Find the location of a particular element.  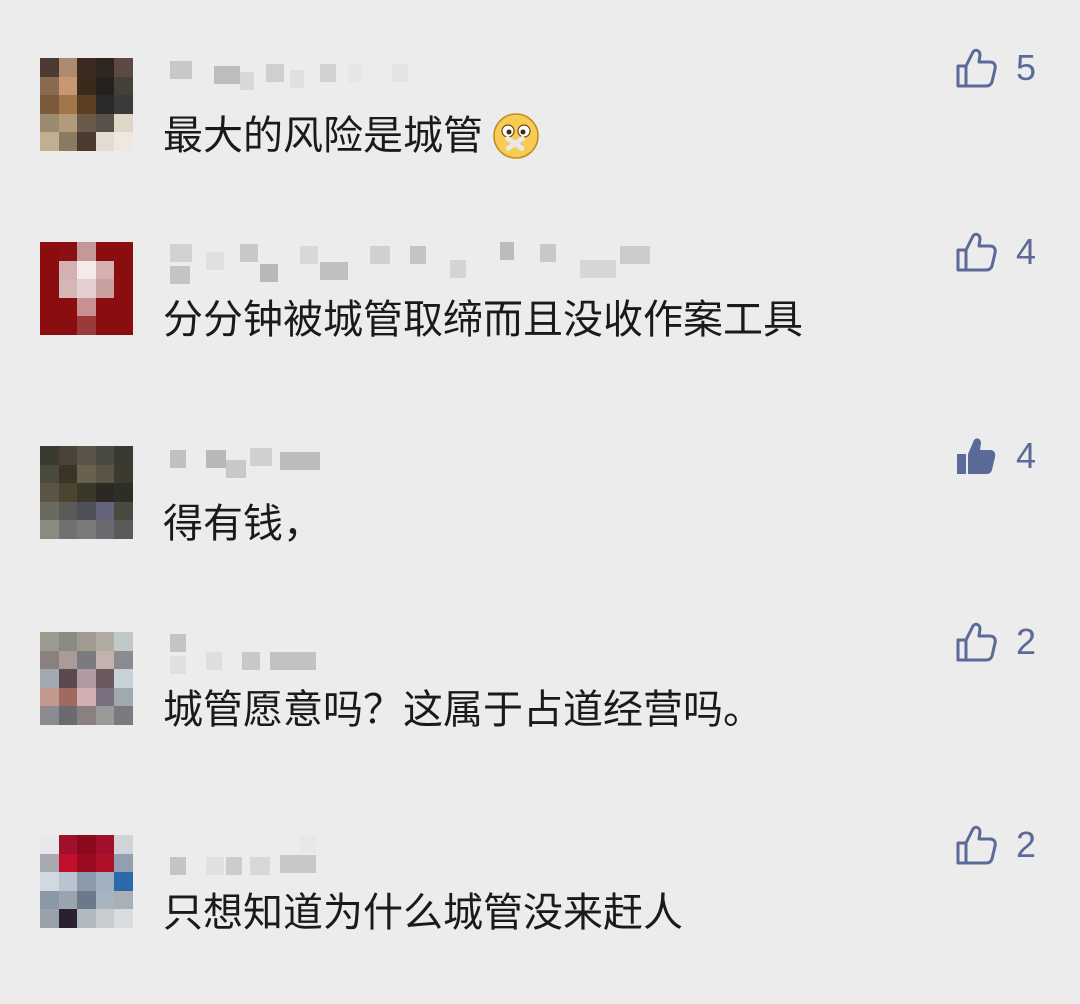

zipper-mouth-face-icon is located at coordinates (516, 136).